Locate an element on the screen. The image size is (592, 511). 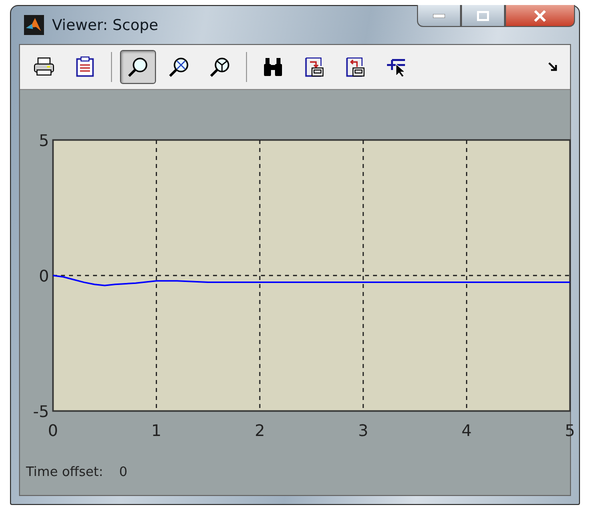
x-tick-label: 1 is located at coordinates (156, 430).